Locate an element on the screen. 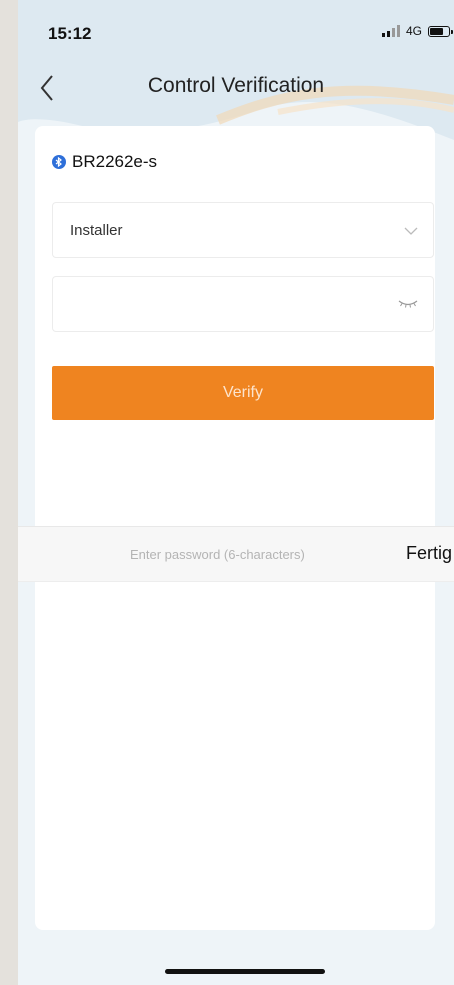 The height and width of the screenshot is (985, 454). keyboard-hint: Enter password (6-characters) is located at coordinates (217, 554).